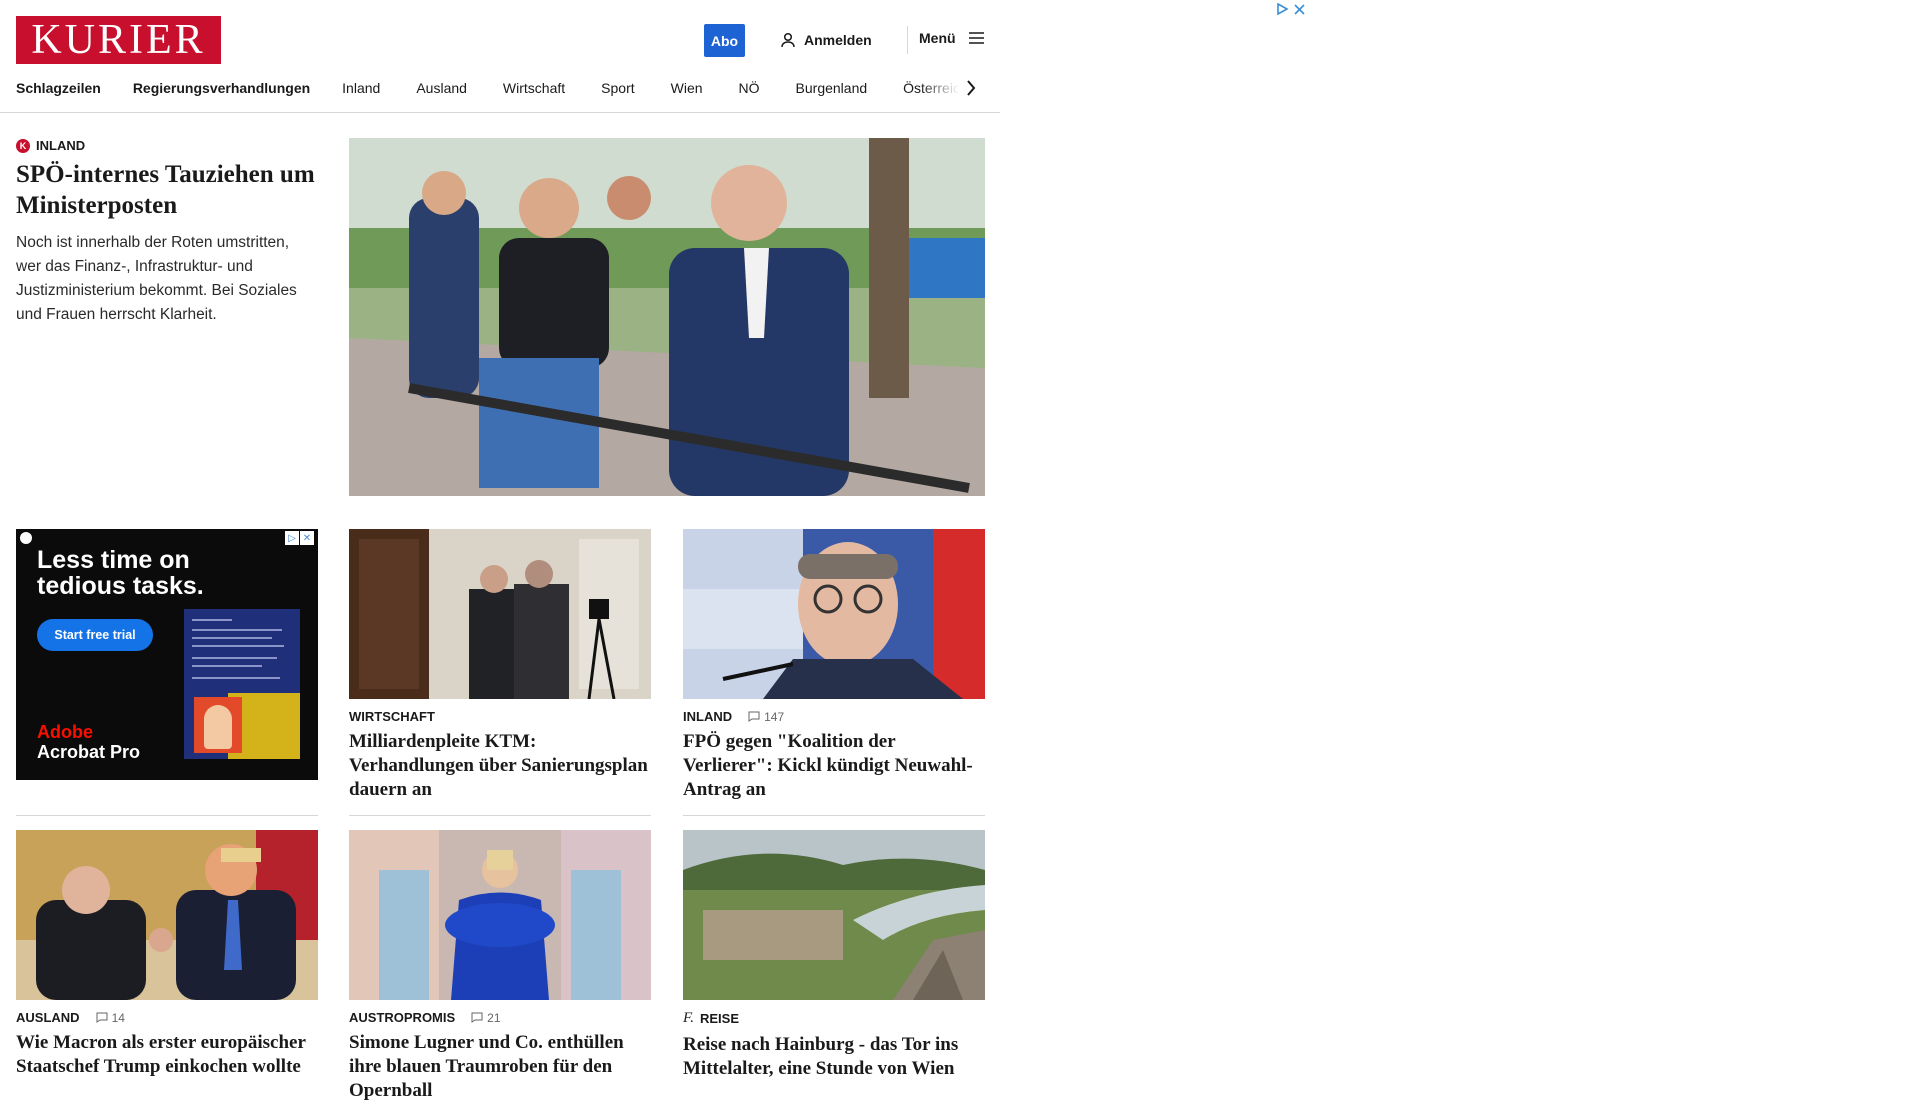 Image resolution: width=1920 pixels, height=1103 pixels. Describe the element at coordinates (708, 716) in the screenshot. I see `article-section-label: INLAND` at that location.